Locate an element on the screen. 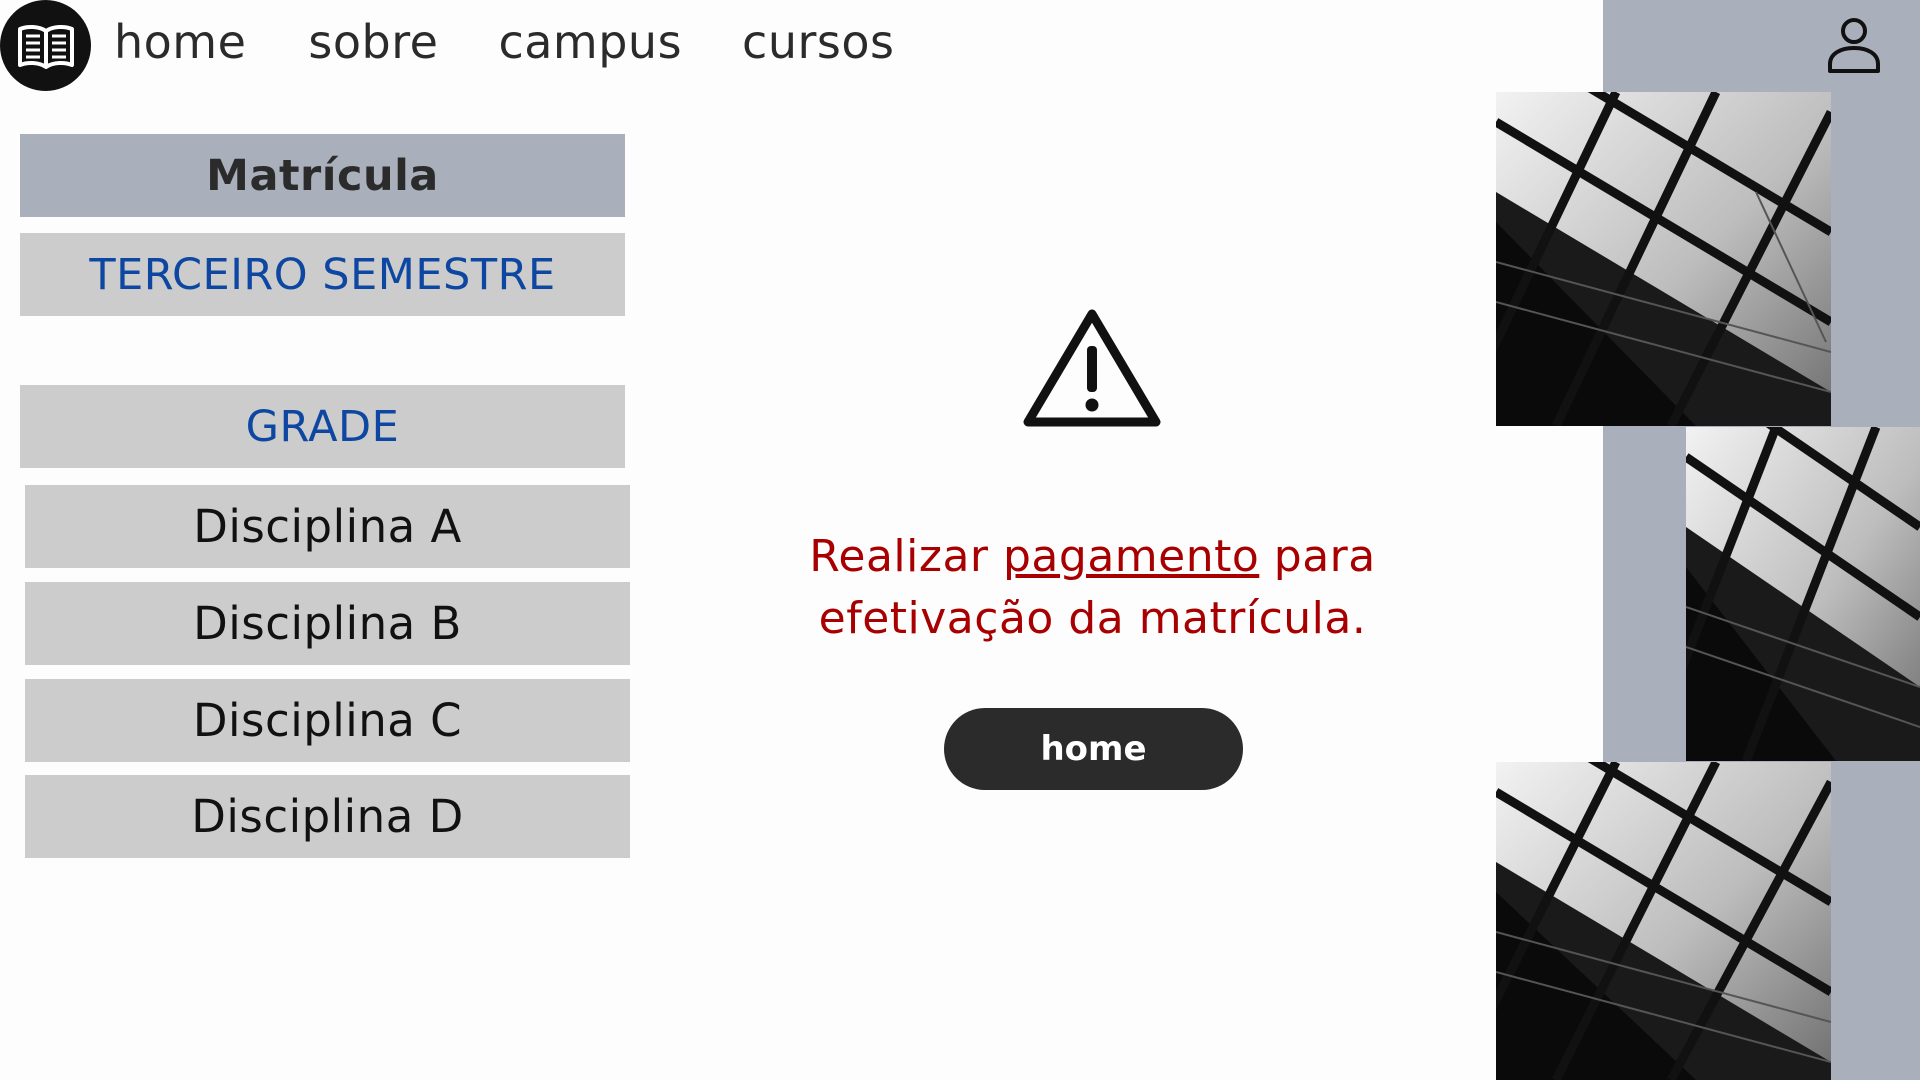 This screenshot has width=1920, height=1080. semester-box: TERCEIRO SEMESTRE is located at coordinates (322, 274).